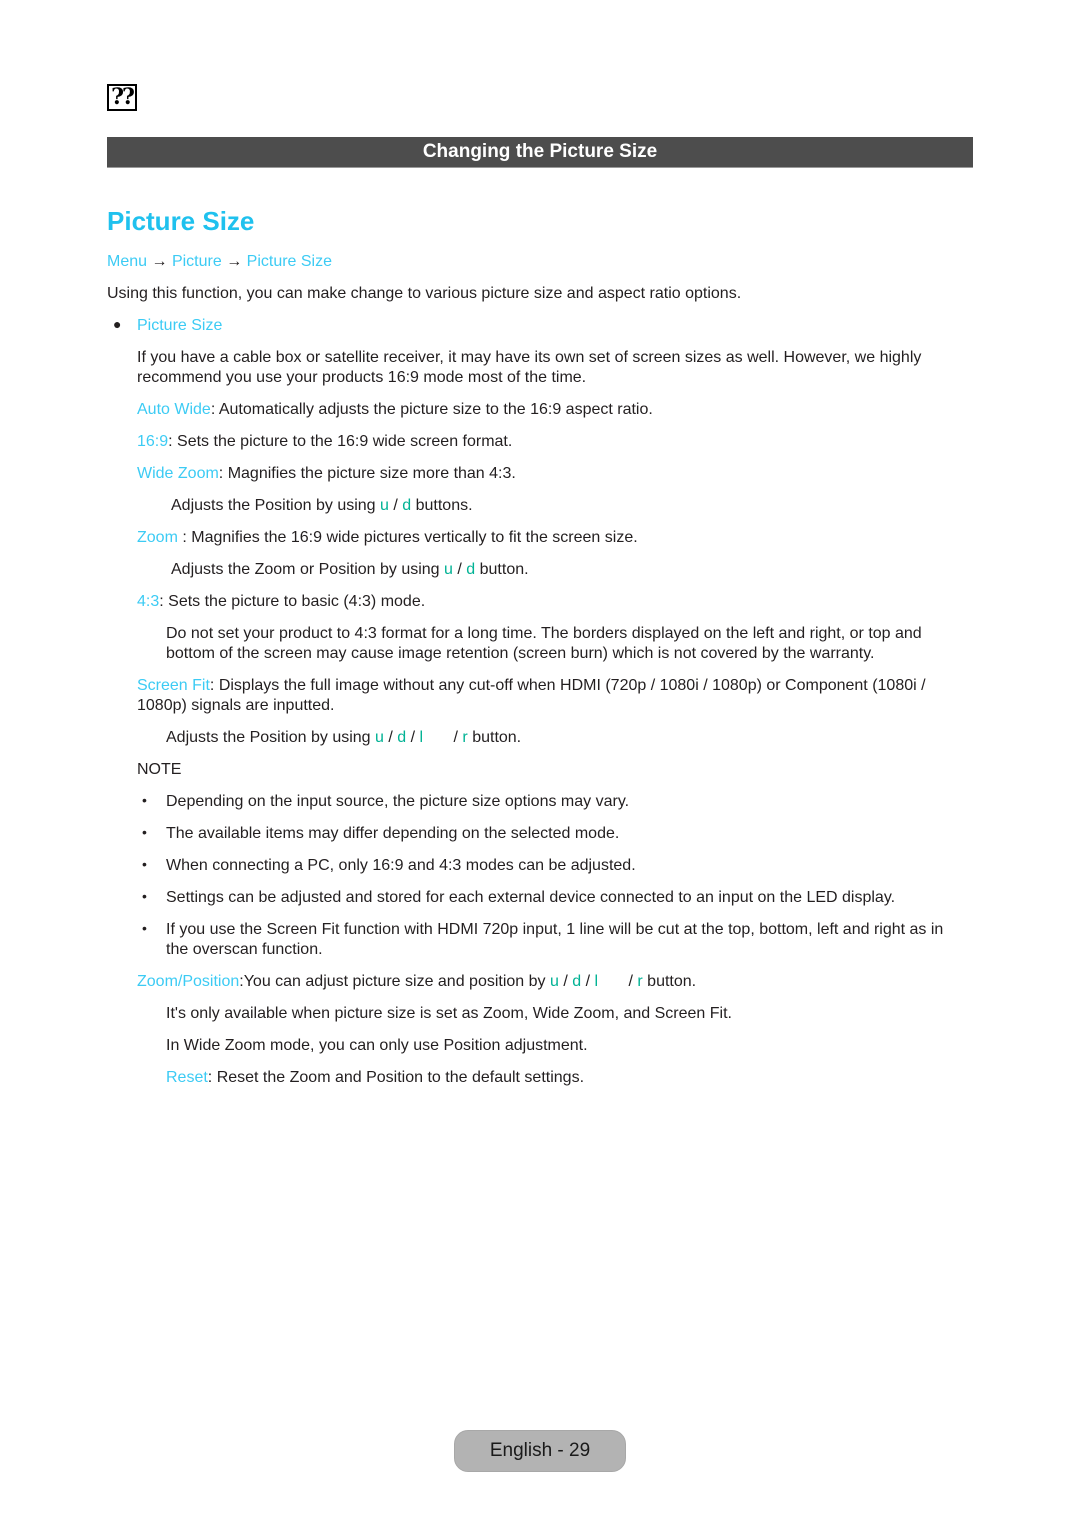  Describe the element at coordinates (174, 409) in the screenshot. I see `option-label: Auto Wide` at that location.